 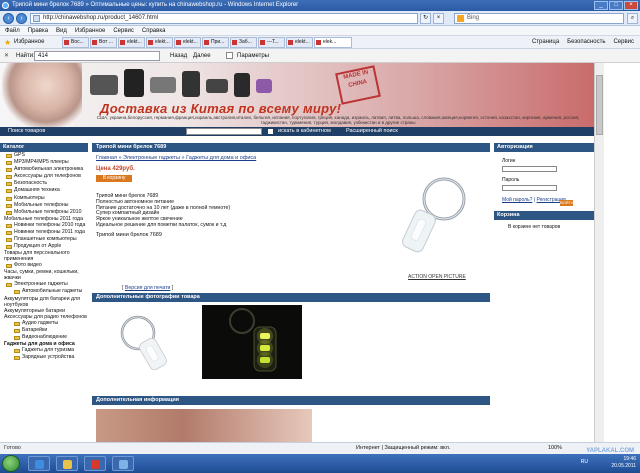 I want to click on find-options-button: Параметры, so click(x=253, y=56).